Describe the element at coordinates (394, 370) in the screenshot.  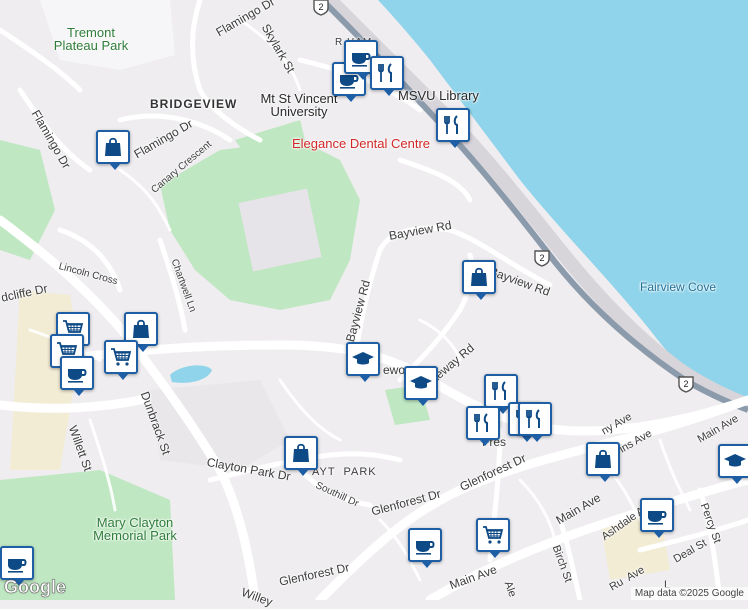
I see `label-ewo: ewo` at that location.